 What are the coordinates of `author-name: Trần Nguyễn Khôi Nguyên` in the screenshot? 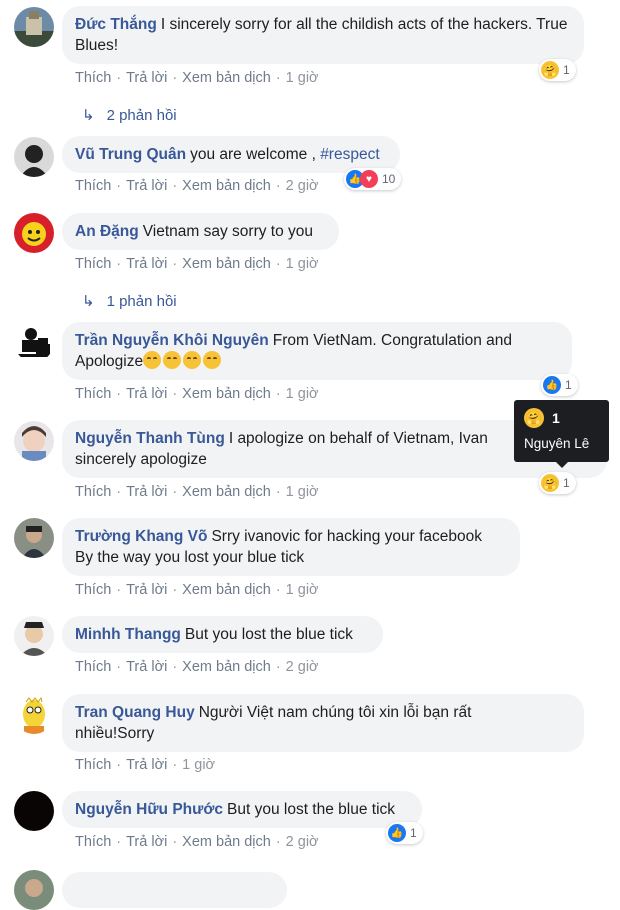 It's located at (172, 340).